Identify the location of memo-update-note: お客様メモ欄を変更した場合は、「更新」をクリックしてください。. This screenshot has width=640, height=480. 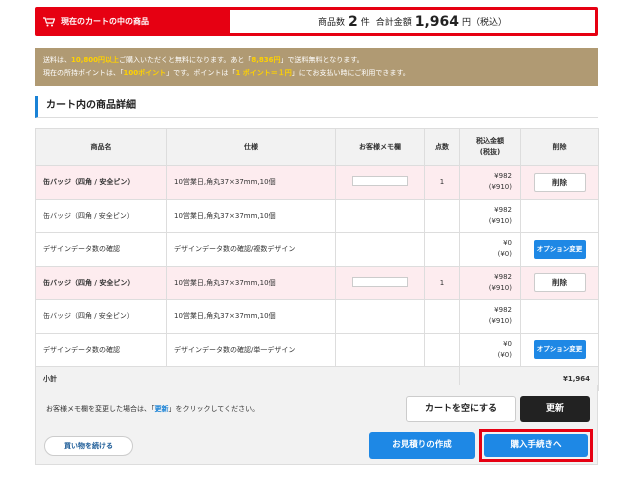
(152, 409).